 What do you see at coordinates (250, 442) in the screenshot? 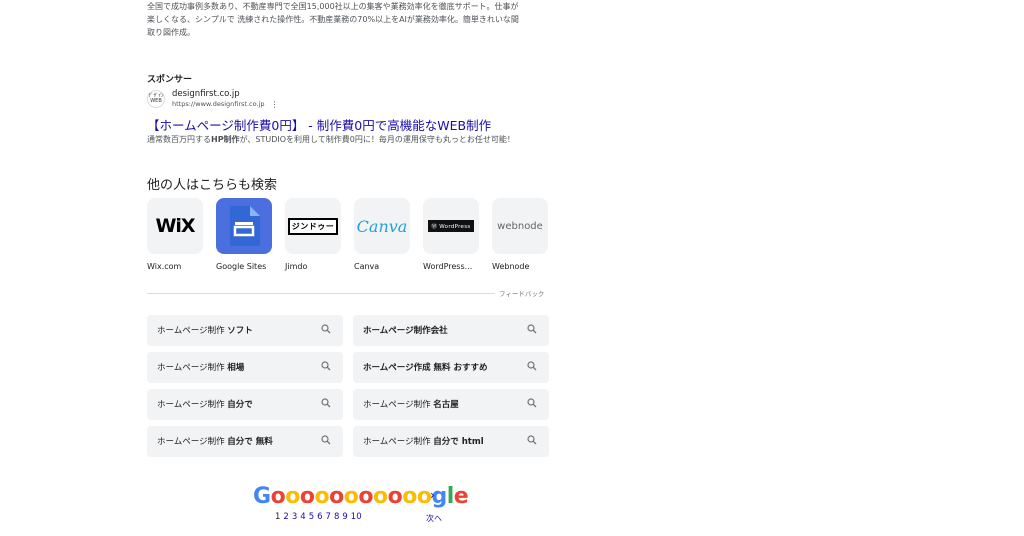
I see `related-search-term: 自分で 無料` at bounding box center [250, 442].